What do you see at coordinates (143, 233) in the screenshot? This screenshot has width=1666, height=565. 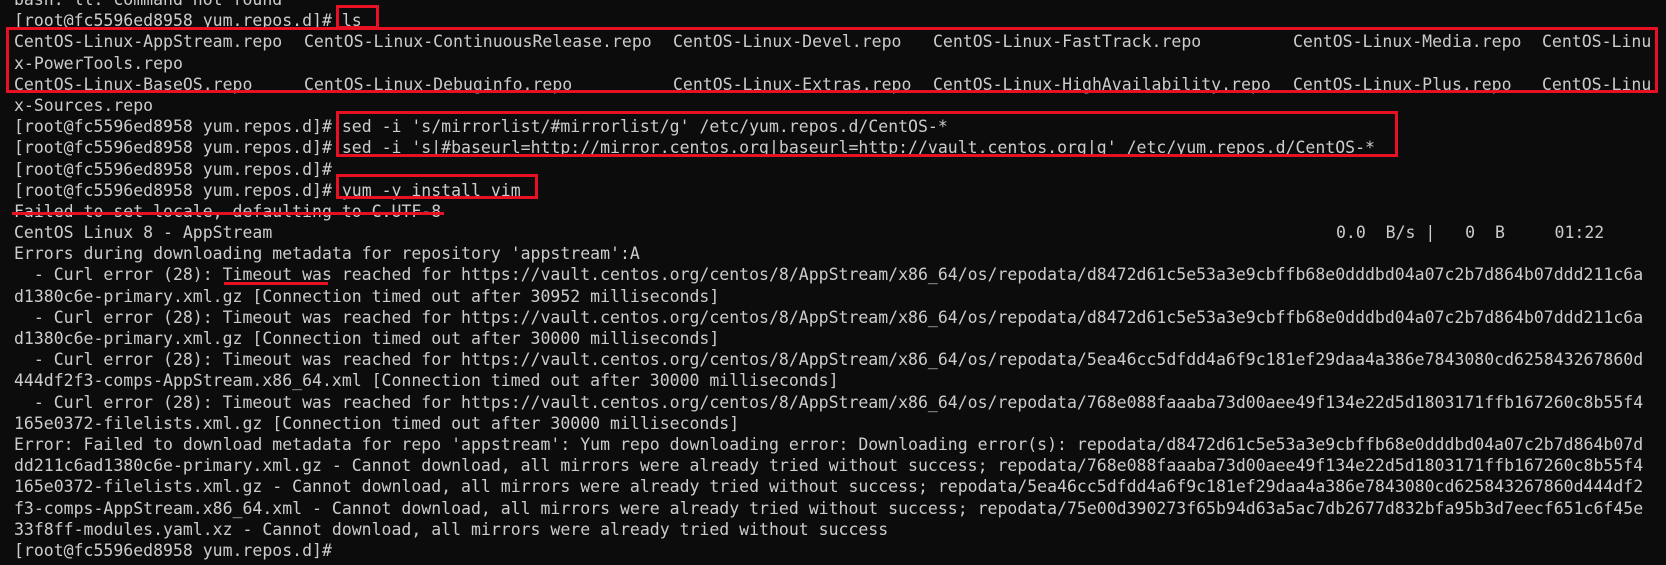 I see `repo-title: CentOS Linux 8 - AppStream` at bounding box center [143, 233].